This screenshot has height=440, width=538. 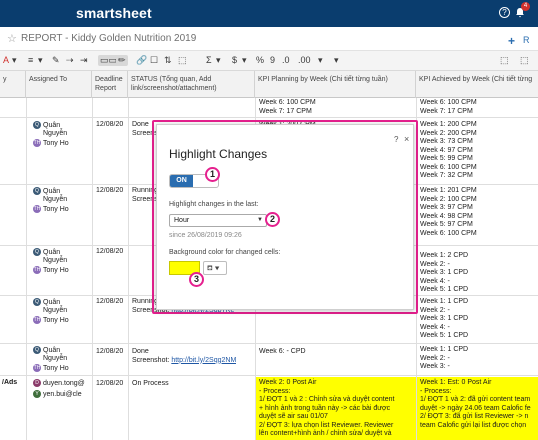 What do you see at coordinates (524, 60) in the screenshot?
I see `card-view-icon: ⬚` at bounding box center [524, 60].